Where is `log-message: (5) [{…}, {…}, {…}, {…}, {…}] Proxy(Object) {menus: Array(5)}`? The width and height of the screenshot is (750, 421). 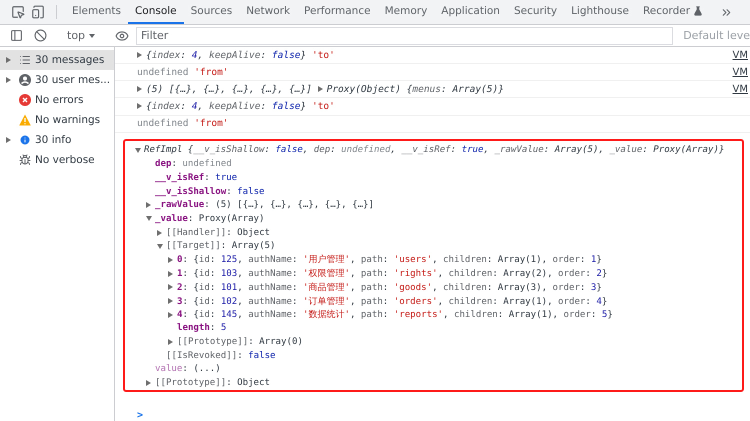 log-message: (5) [{…}, {…}, {…}, {…}, {…}] Proxy(Object) {menus: Array(5)} is located at coordinates (435, 89).